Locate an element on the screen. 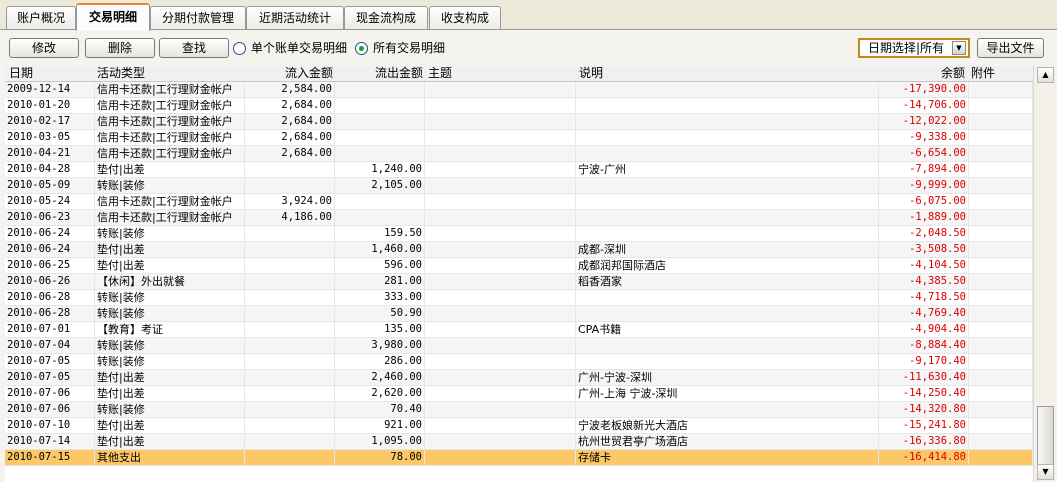 Image resolution: width=1057 pixels, height=482 pixels. cell-description: 杭州世贸君亭广场酒店 is located at coordinates (727, 442).